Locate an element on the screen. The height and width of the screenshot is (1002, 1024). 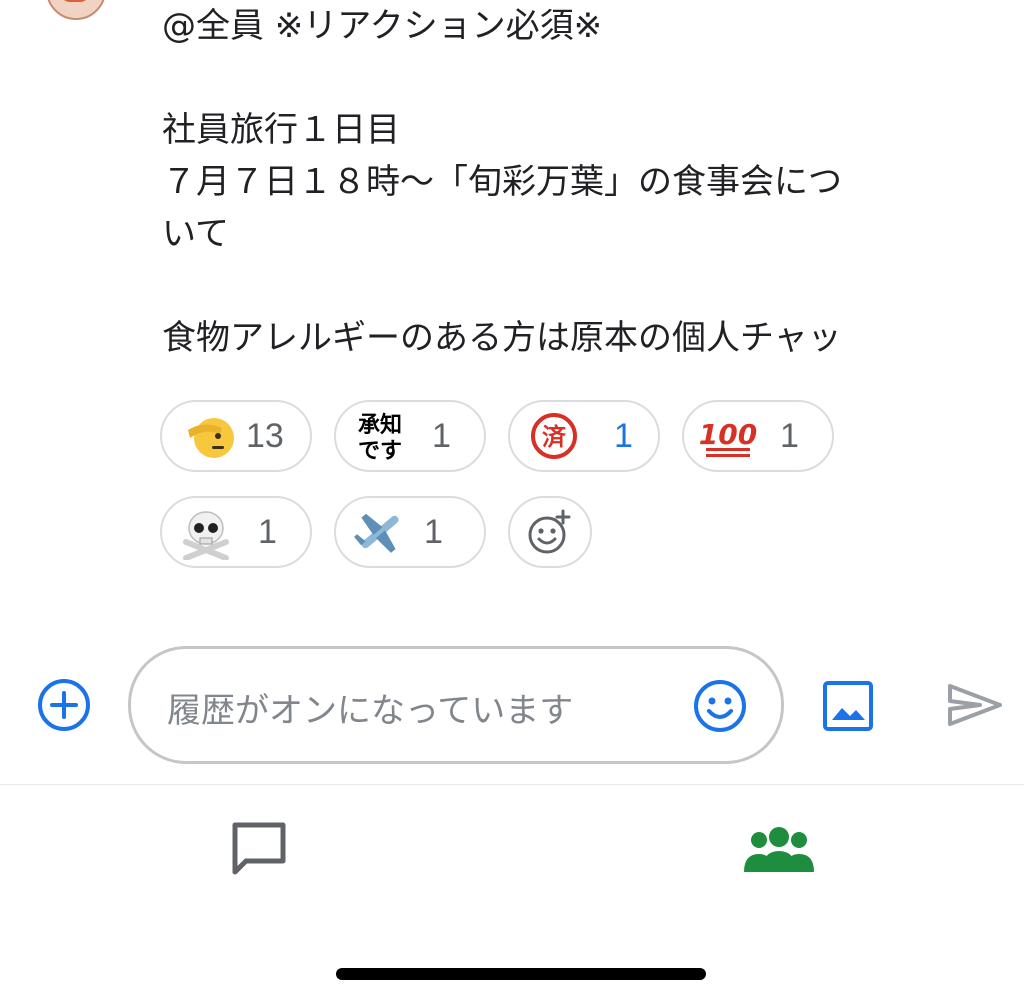
home-indicator is located at coordinates (521, 974).